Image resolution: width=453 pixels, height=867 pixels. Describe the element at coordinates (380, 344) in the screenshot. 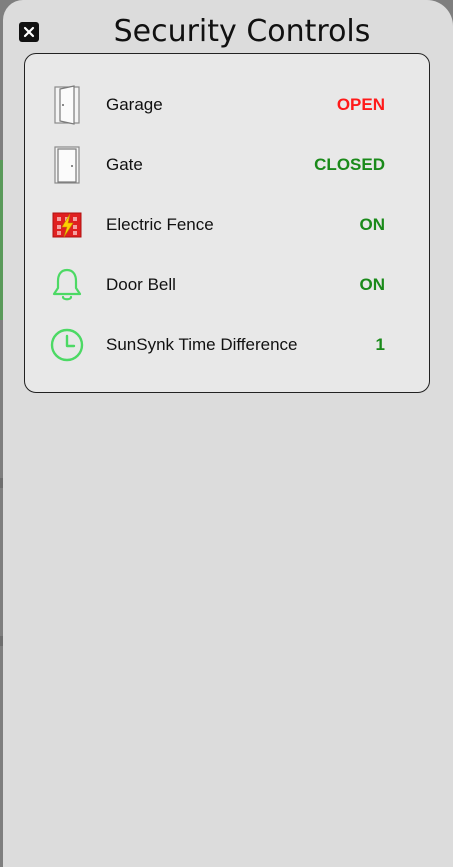

I see `status-value: 1` at that location.